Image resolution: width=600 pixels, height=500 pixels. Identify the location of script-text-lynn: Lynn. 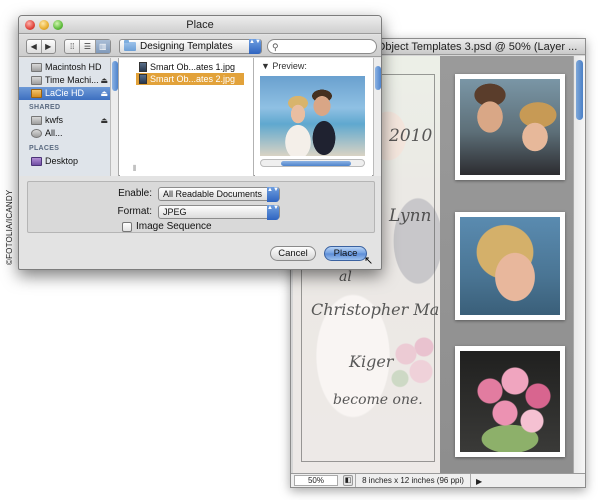
(410, 216).